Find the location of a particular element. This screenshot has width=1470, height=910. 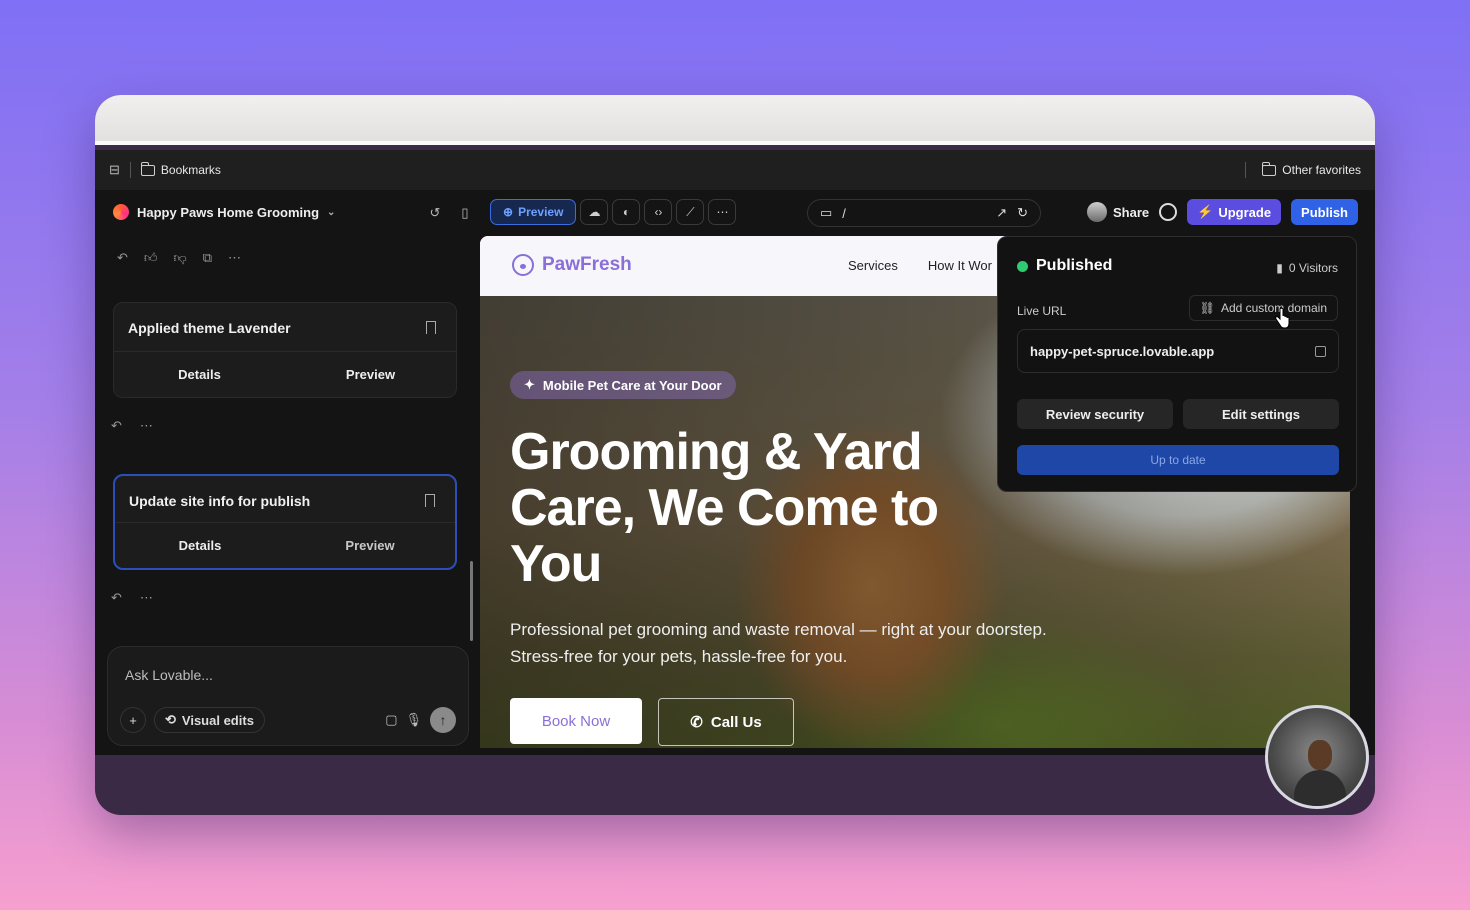

url-path: / is located at coordinates (844, 213).